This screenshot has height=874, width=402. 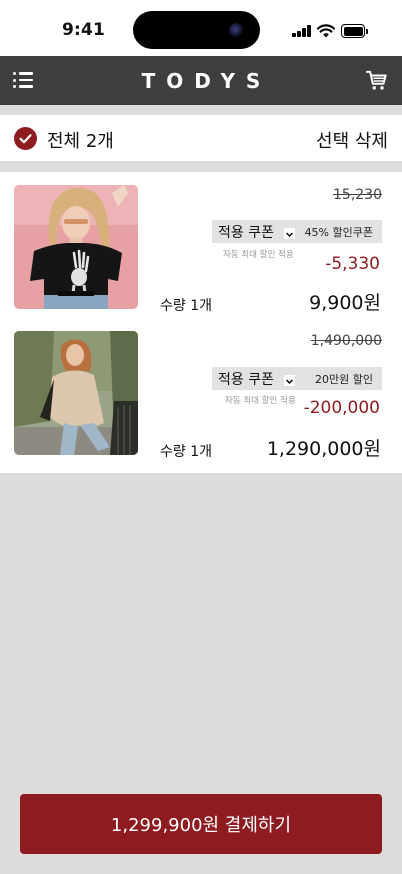 What do you see at coordinates (84, 30) in the screenshot?
I see `status-time: 9:41` at bounding box center [84, 30].